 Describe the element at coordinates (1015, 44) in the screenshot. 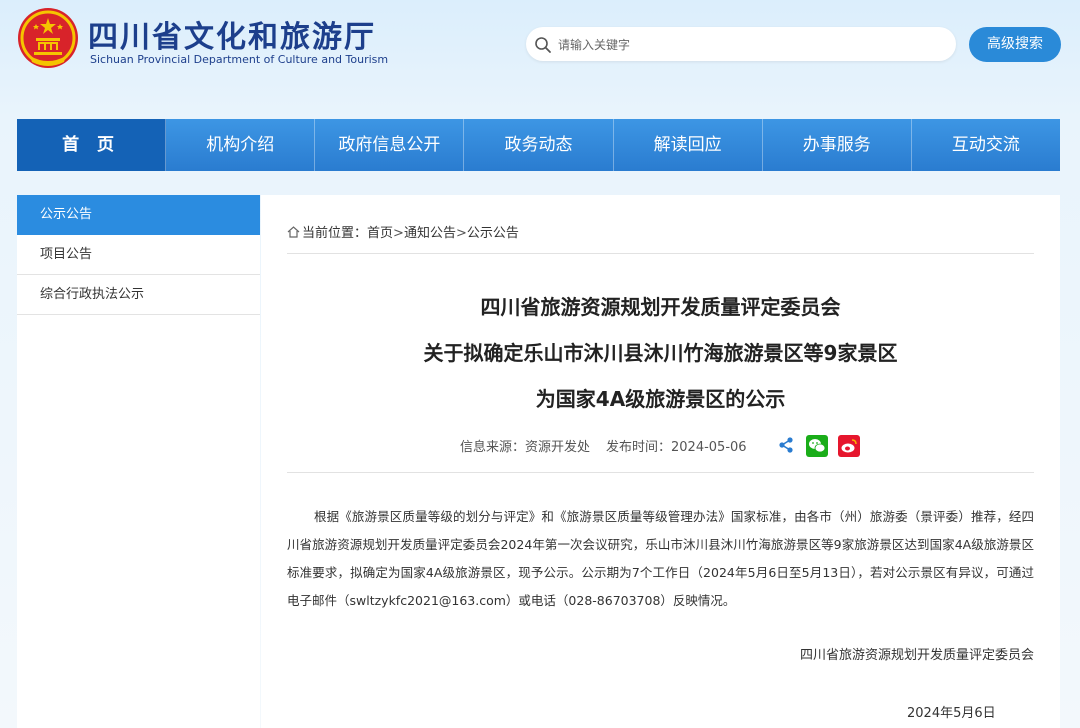

I see `advanced-search-button: 高级搜索` at that location.